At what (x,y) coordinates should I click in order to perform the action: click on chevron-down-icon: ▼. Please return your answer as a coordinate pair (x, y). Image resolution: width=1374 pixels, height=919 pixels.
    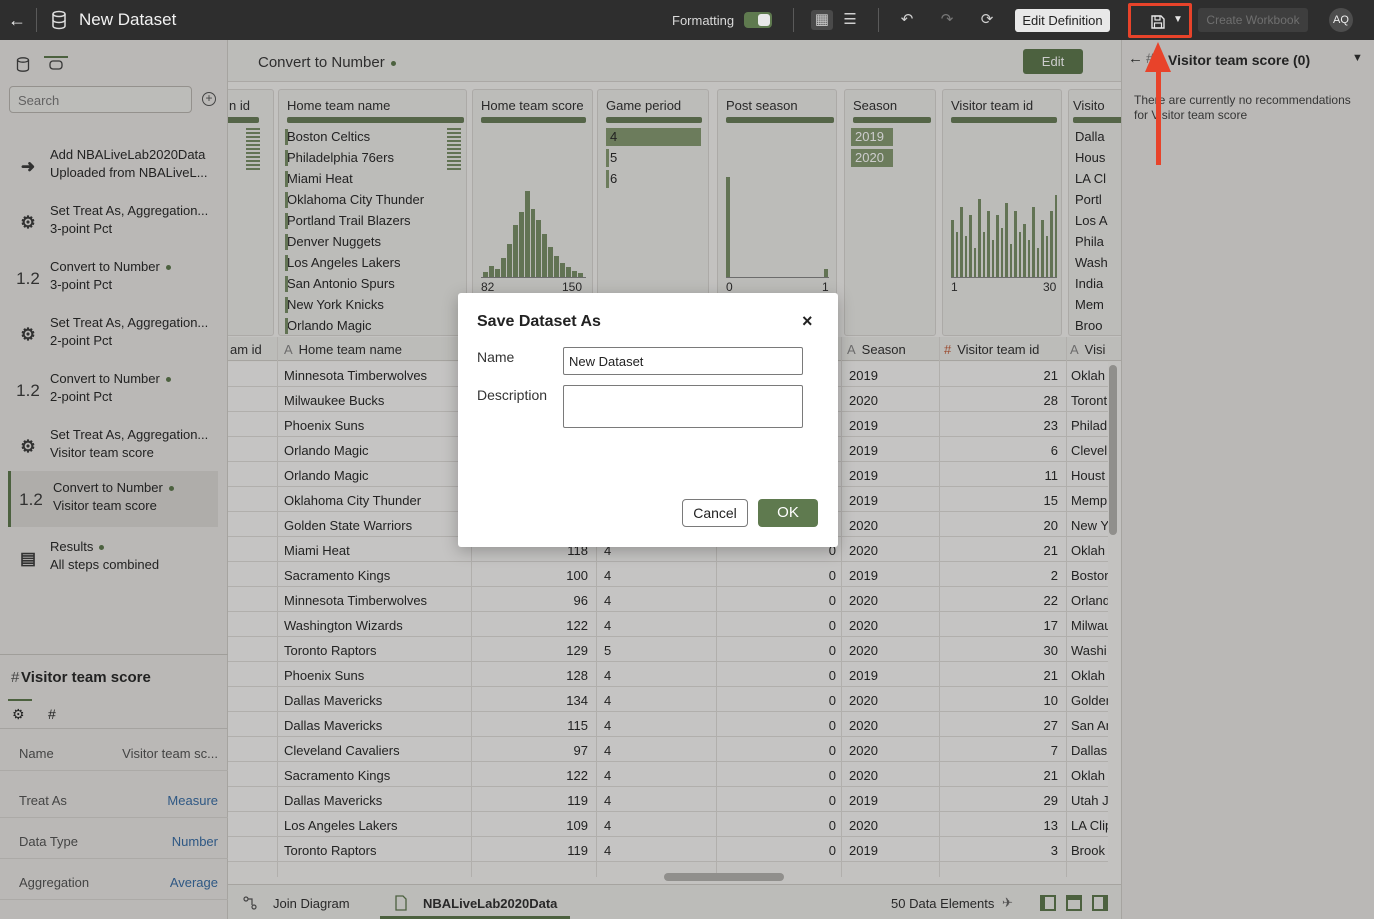
    Looking at the image, I should click on (1178, 19).